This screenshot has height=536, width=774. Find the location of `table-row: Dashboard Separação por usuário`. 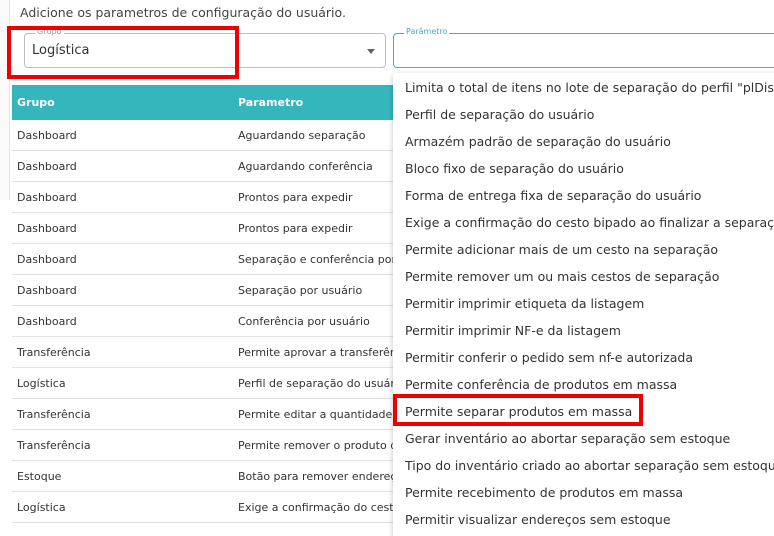

table-row: Dashboard Separação por usuário is located at coordinates (212, 290).